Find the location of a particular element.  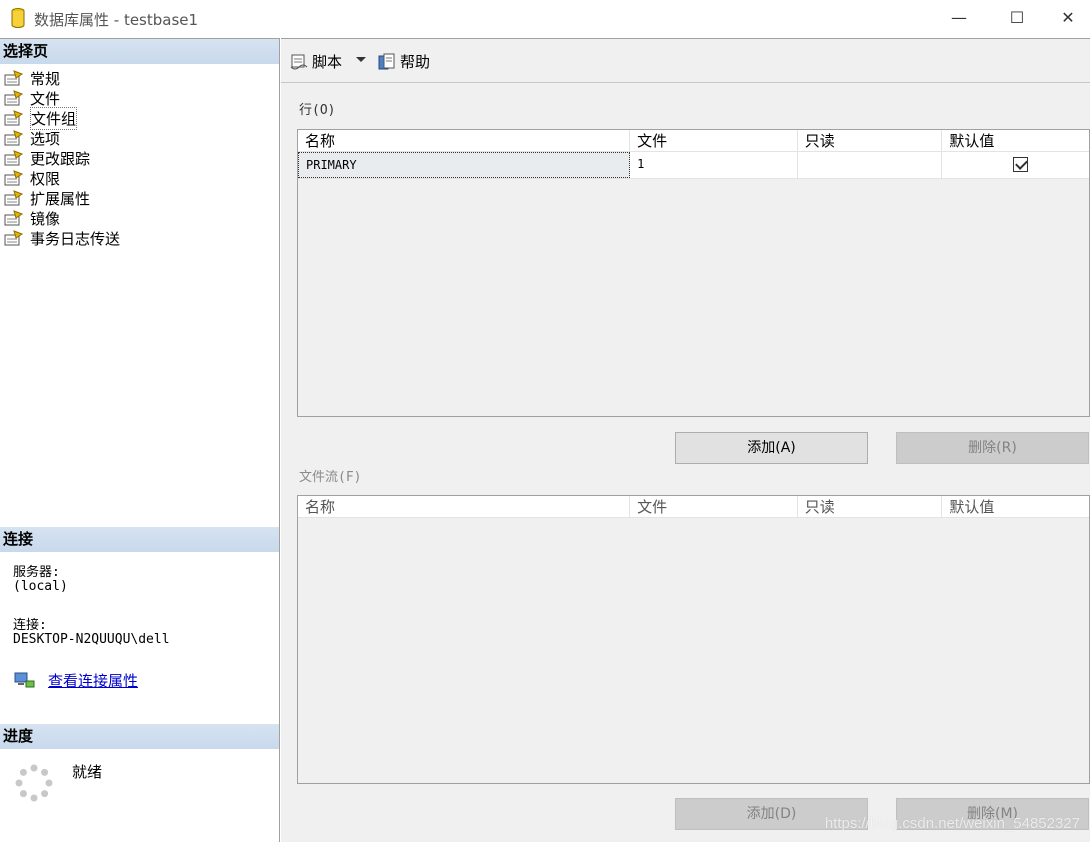

sidebar-item-files: 文件 is located at coordinates (62, 98).